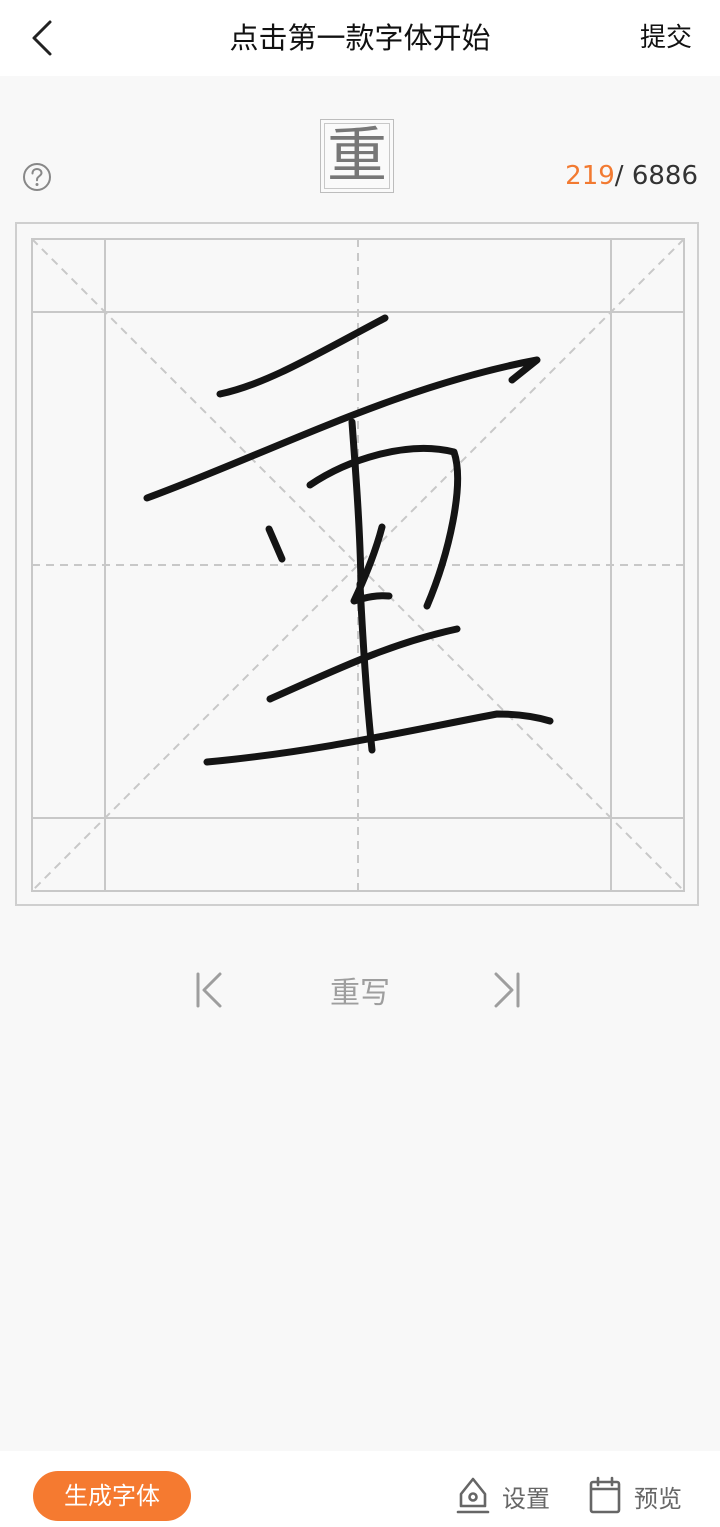 This screenshot has height=1527, width=720. I want to click on settings-button: 设置, so click(503, 1496).